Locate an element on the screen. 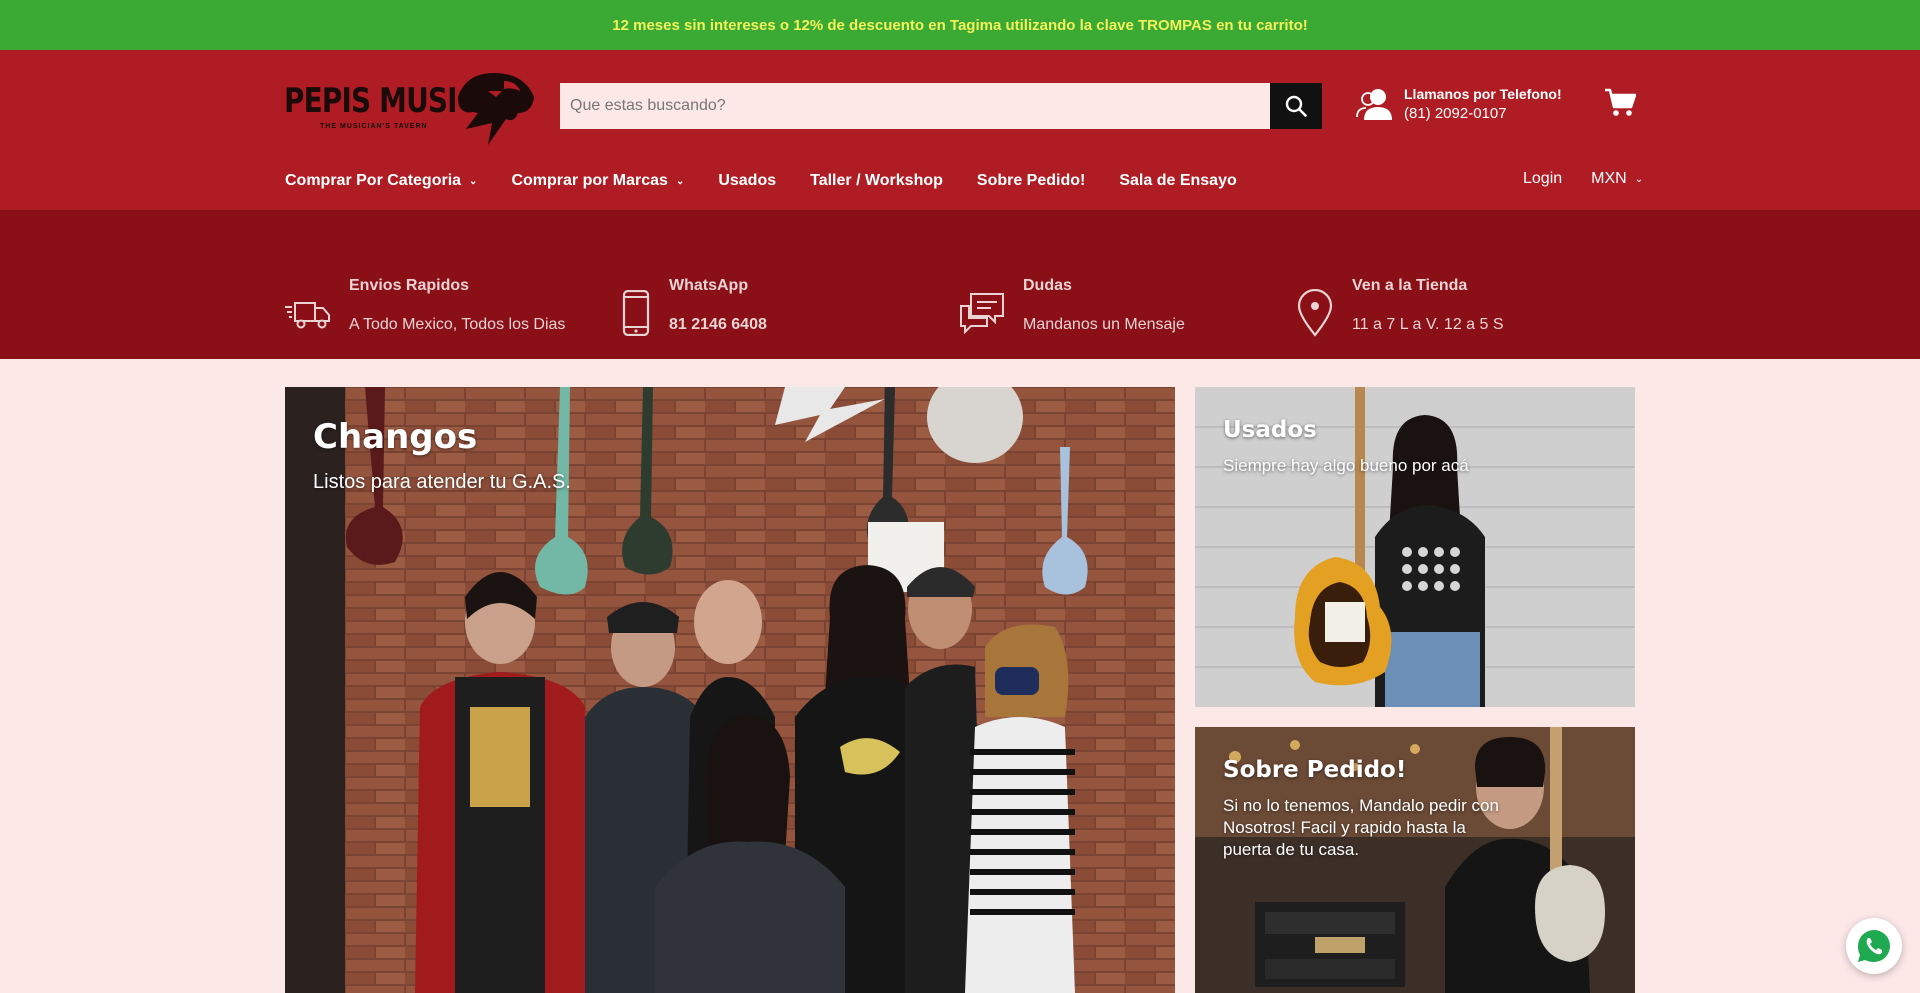  feature-title: Ven a la Tienda is located at coordinates (1410, 285).